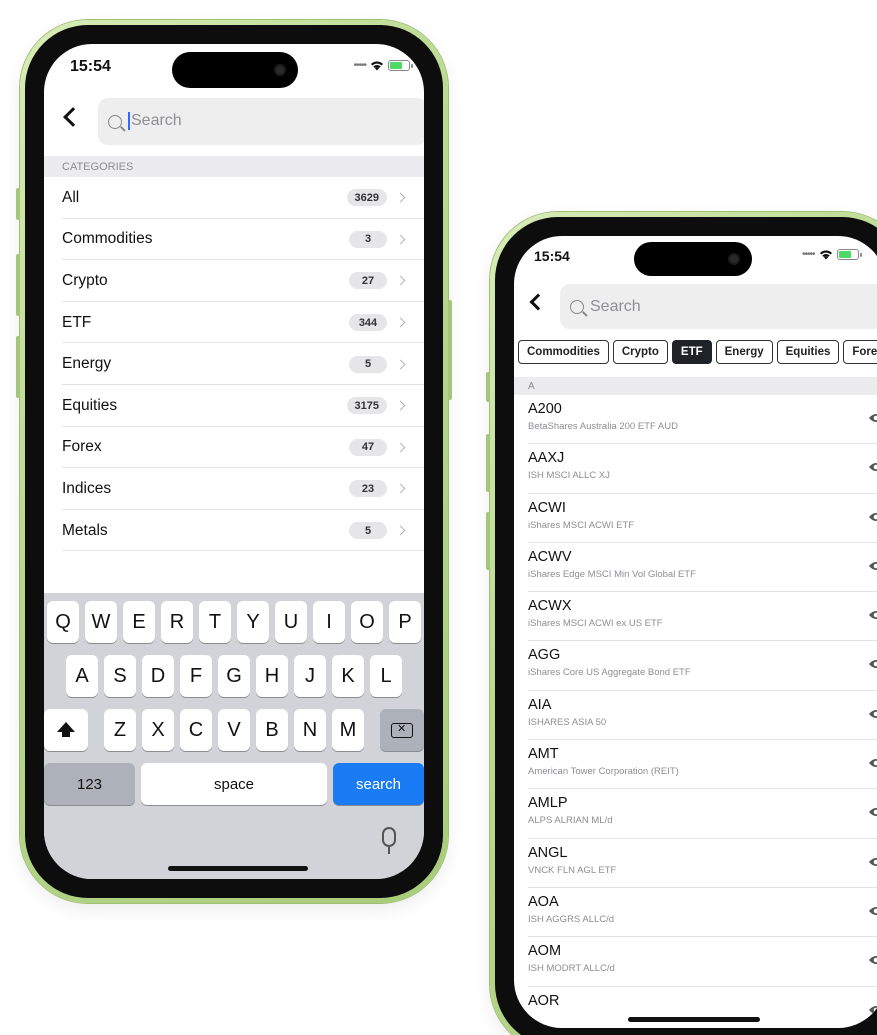  I want to click on instrument-row: AGG iShares Core US Aggregate Bond ETF, so click(695, 666).